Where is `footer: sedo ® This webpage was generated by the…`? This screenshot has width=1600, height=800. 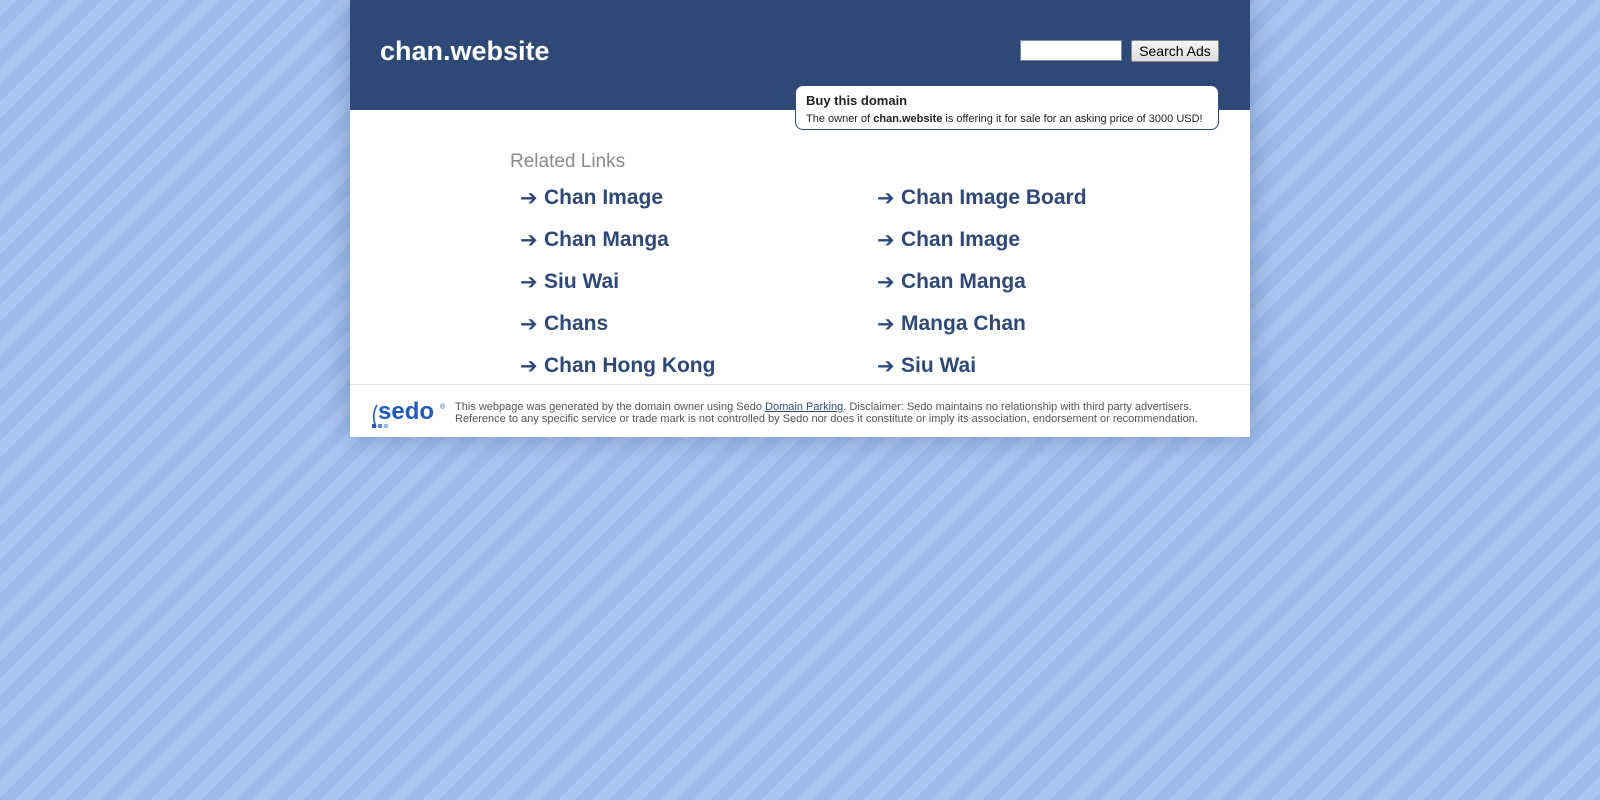 footer: sedo ® This webpage was generated by the… is located at coordinates (800, 410).